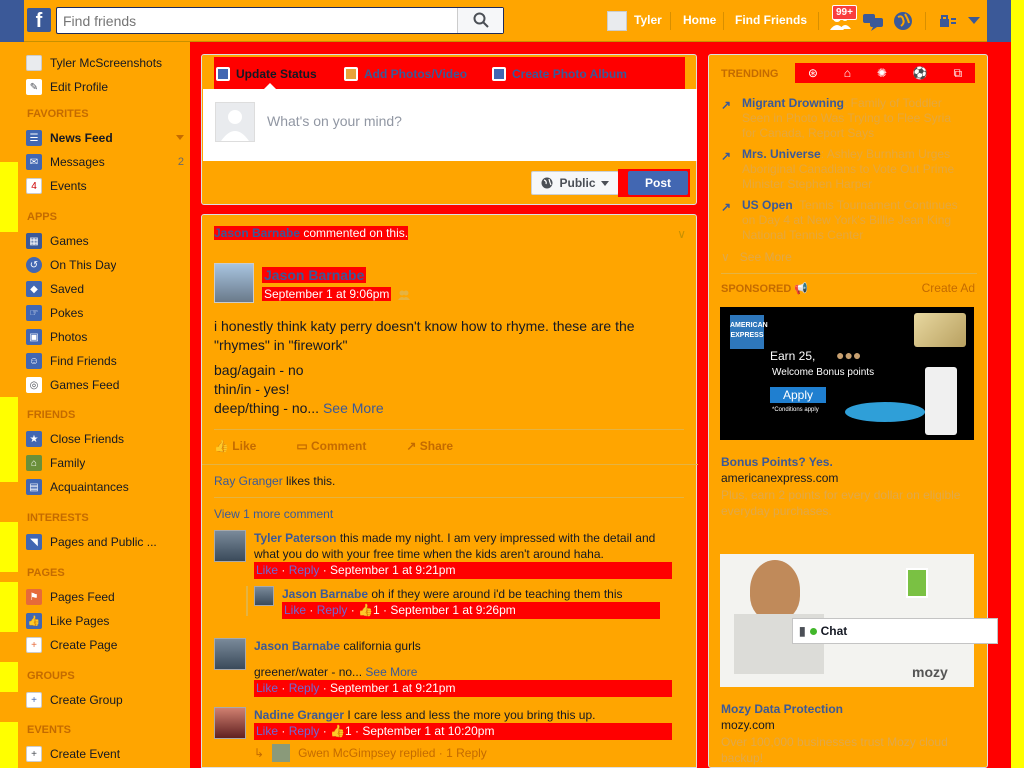 The image size is (1024, 768). What do you see at coordinates (51, 415) in the screenshot?
I see `section-heading-friends: FRIENDS` at bounding box center [51, 415].